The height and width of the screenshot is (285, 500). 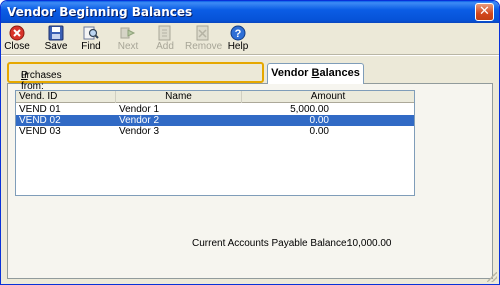 I want to click on remove-icon, so click(x=202, y=33).